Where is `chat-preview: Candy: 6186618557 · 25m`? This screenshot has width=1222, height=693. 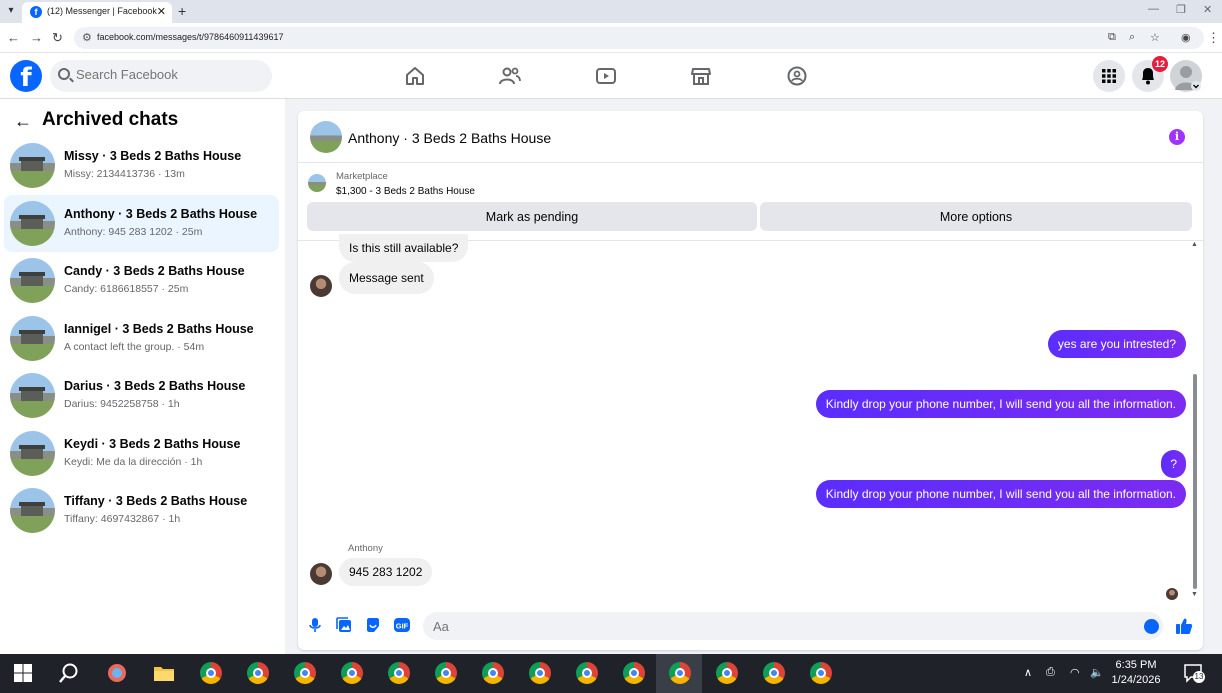 chat-preview: Candy: 6186618557 · 25m is located at coordinates (126, 289).